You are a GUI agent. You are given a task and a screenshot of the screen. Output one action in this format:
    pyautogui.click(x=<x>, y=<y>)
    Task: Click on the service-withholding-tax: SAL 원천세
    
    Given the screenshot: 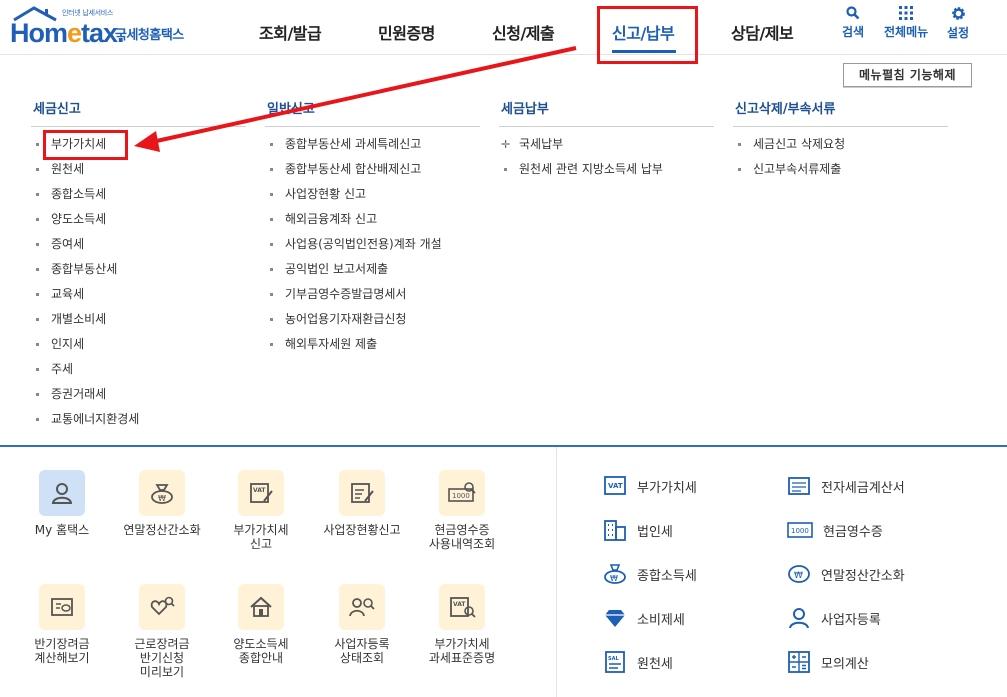 What is the action you would take?
    pyautogui.click(x=638, y=662)
    